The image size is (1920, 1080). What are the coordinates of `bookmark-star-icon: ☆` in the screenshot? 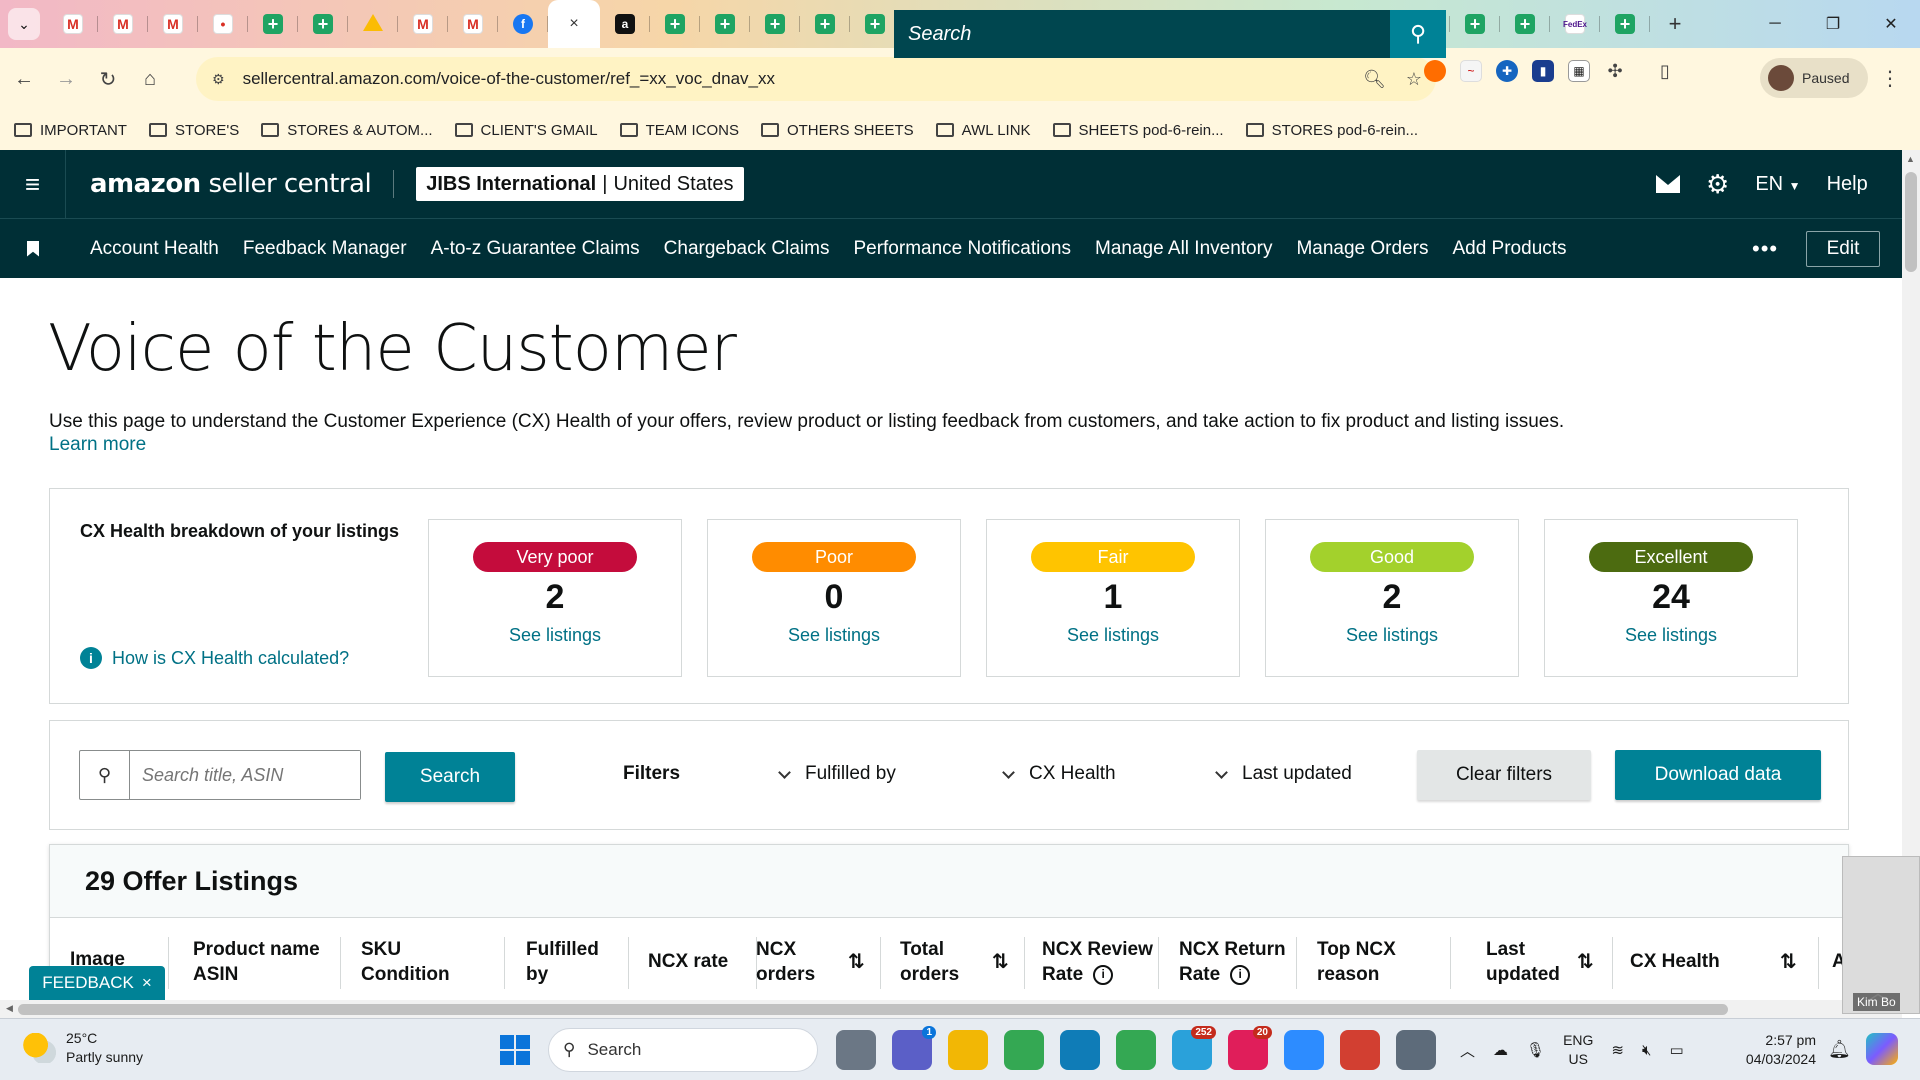 It's located at (1414, 79).